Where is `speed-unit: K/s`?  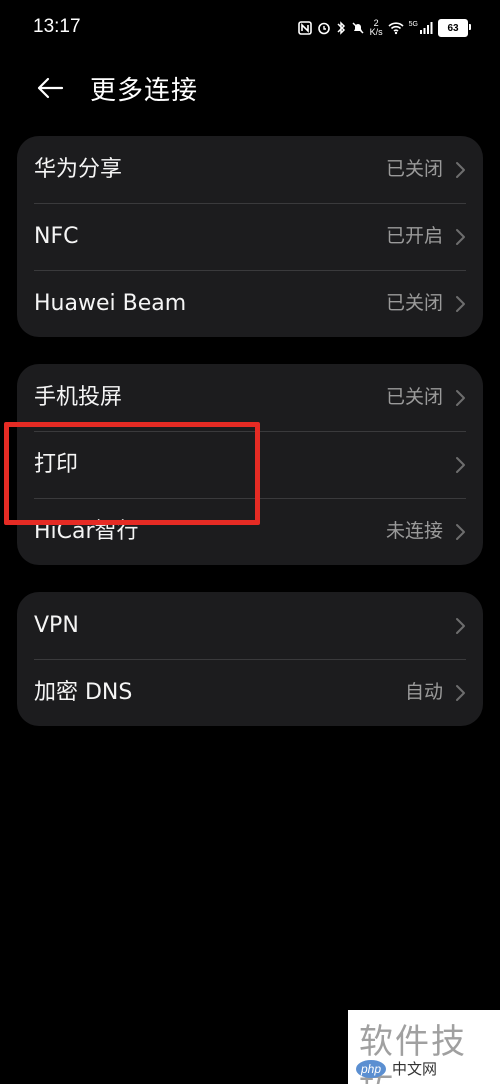 speed-unit: K/s is located at coordinates (376, 32).